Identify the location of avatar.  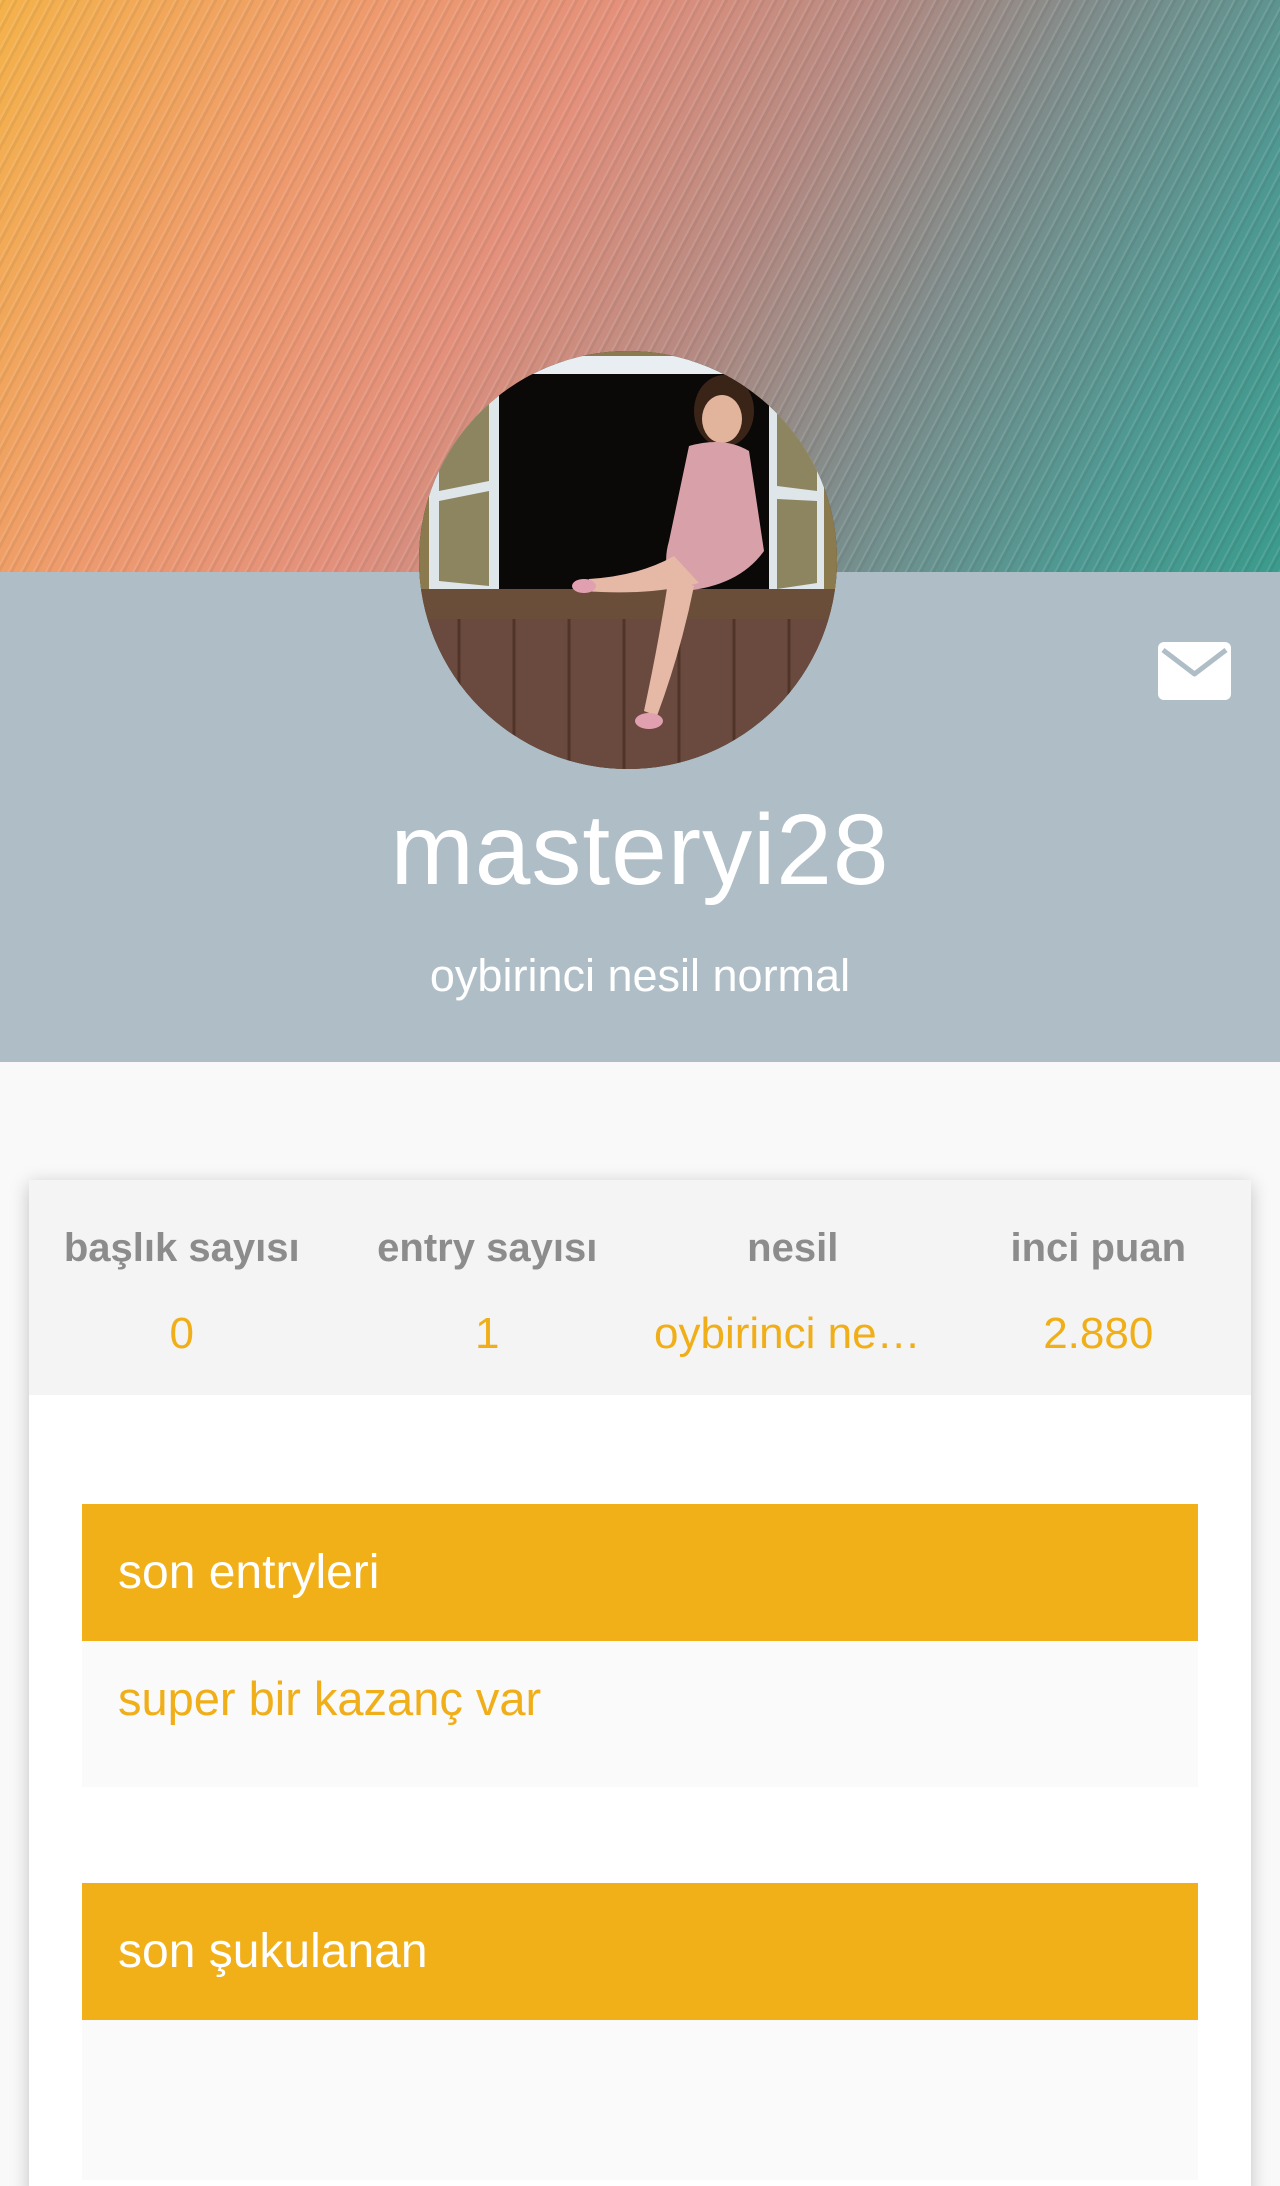
(628, 560).